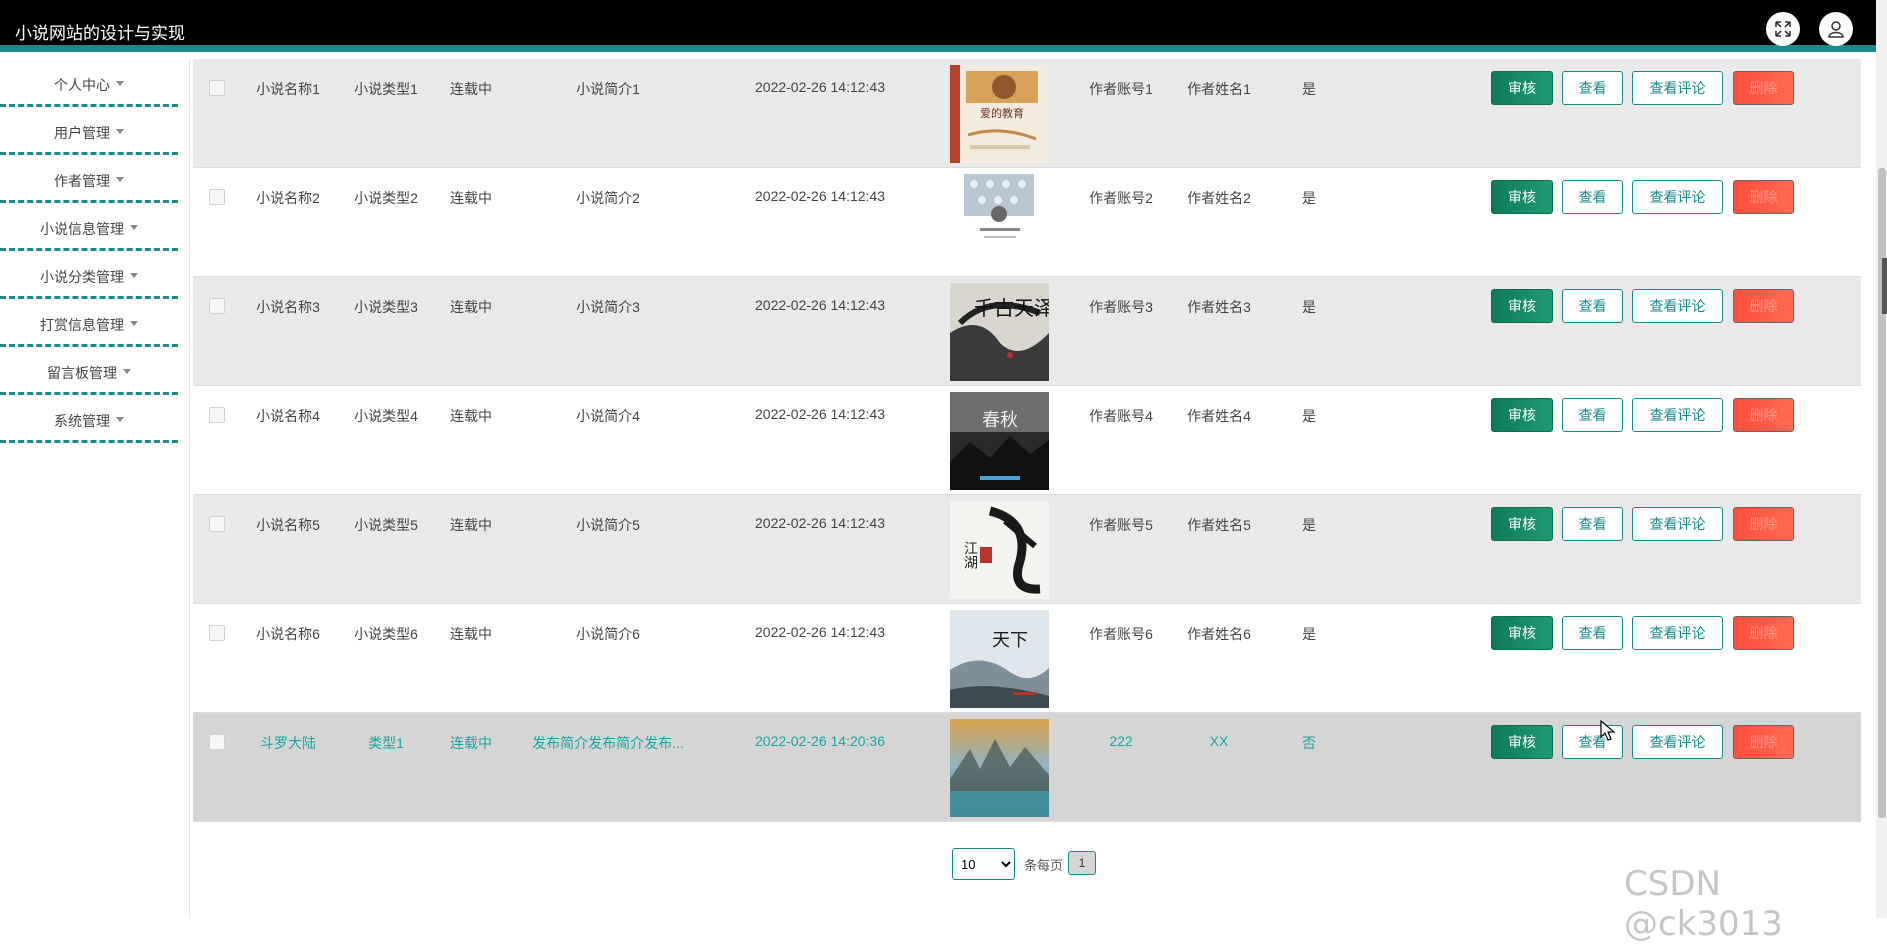 This screenshot has width=1887, height=944. I want to click on cover-title: 江湖, so click(970, 555).